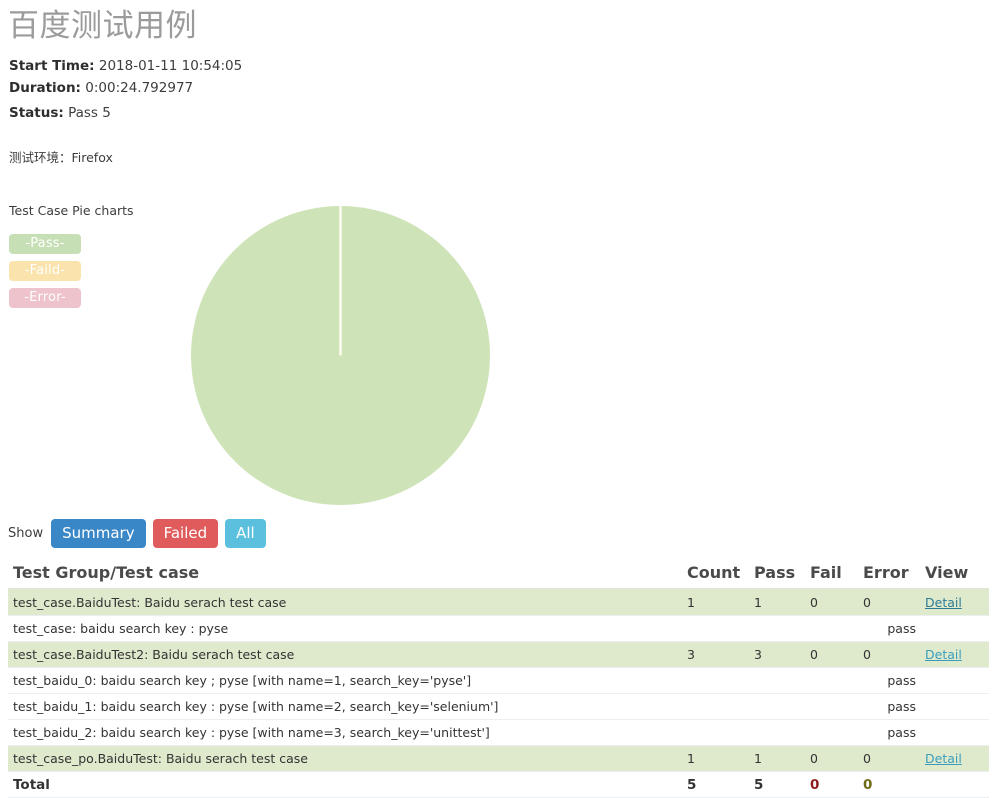 The width and height of the screenshot is (1002, 798). Describe the element at coordinates (185, 533) in the screenshot. I see `filter-failed-button: Failed` at that location.